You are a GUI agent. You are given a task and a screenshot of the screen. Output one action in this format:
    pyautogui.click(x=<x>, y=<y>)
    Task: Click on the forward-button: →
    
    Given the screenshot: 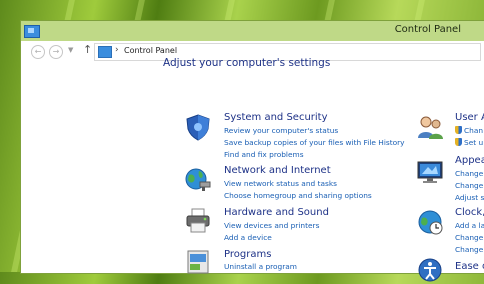 What is the action you would take?
    pyautogui.click(x=56, y=52)
    